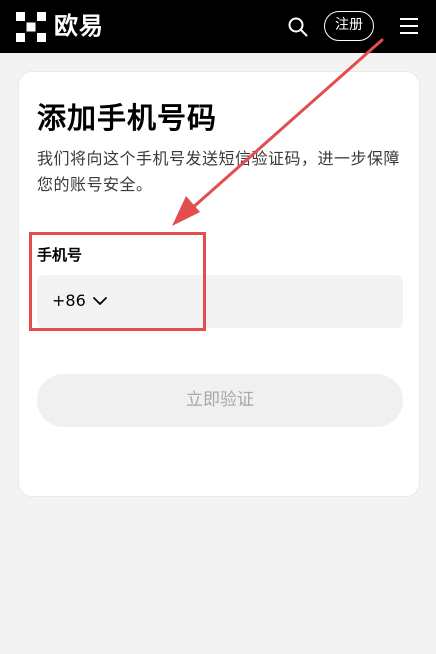 Image resolution: width=436 pixels, height=654 pixels. I want to click on okx-logo-icon, so click(31, 27).